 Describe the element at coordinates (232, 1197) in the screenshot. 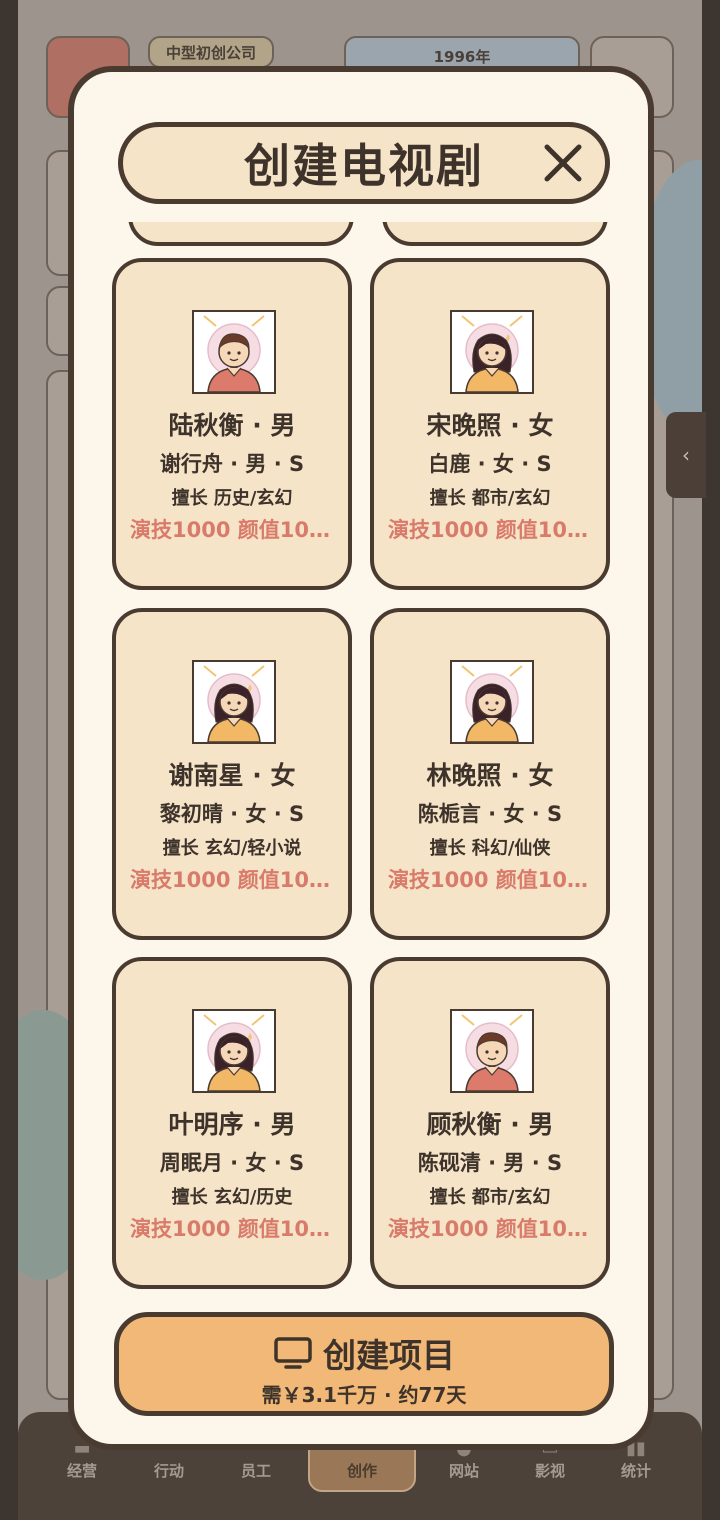

I see `actor-genres: 擅长 玄幻/历史` at that location.